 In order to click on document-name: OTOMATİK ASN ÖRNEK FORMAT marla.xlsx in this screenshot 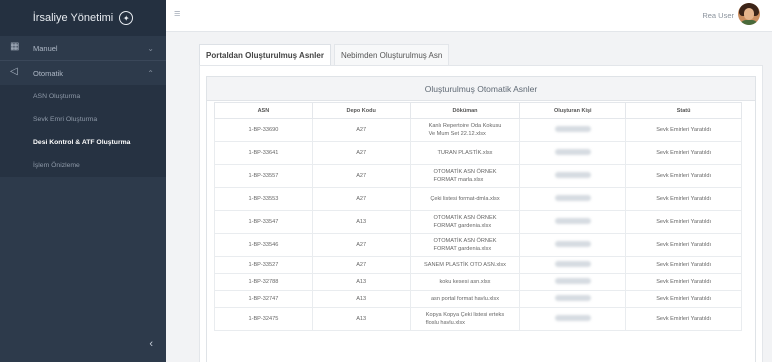, I will do `click(465, 176)`.